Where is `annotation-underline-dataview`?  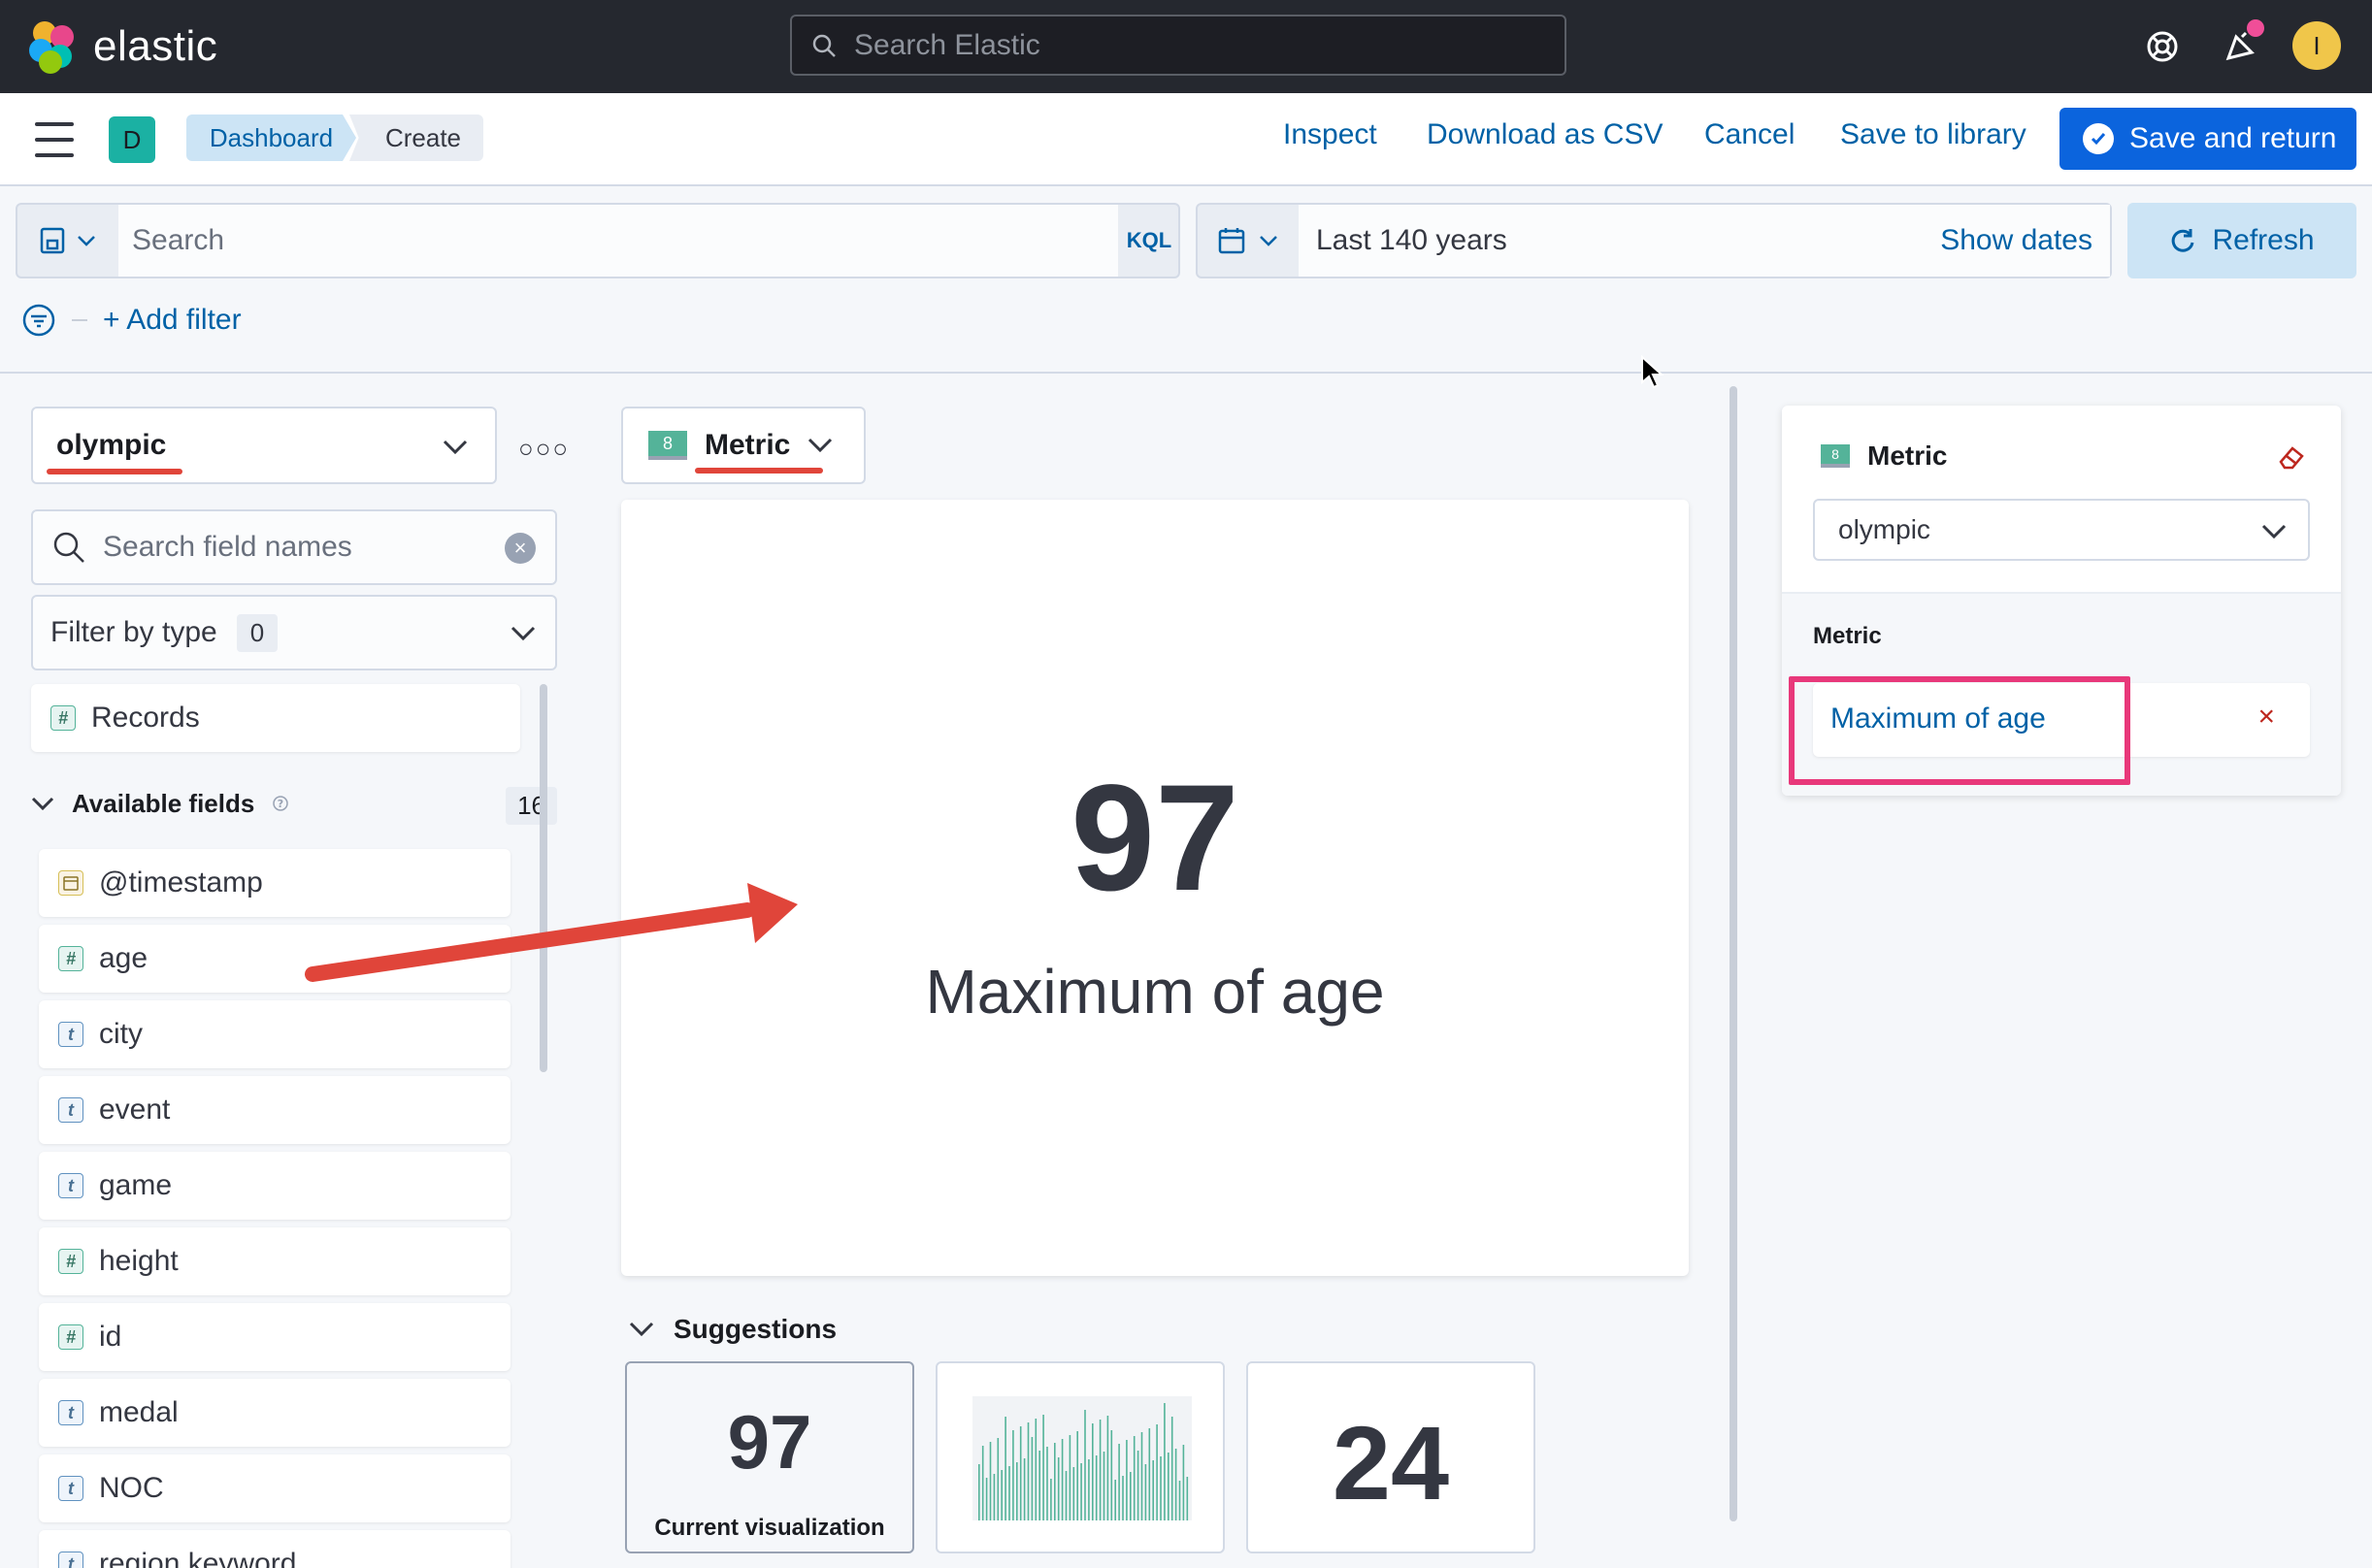
annotation-underline-dataview is located at coordinates (114, 471).